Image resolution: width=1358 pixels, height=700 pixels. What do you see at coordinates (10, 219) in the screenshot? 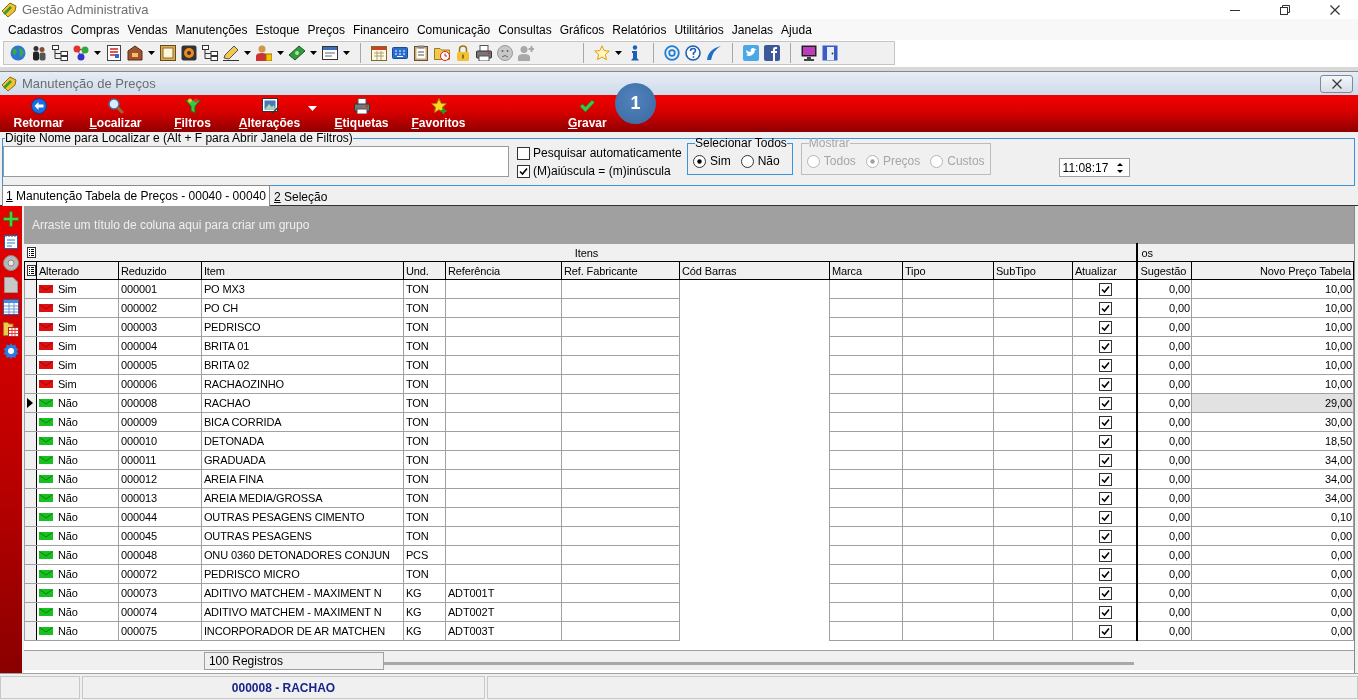
I see `plus-icon` at bounding box center [10, 219].